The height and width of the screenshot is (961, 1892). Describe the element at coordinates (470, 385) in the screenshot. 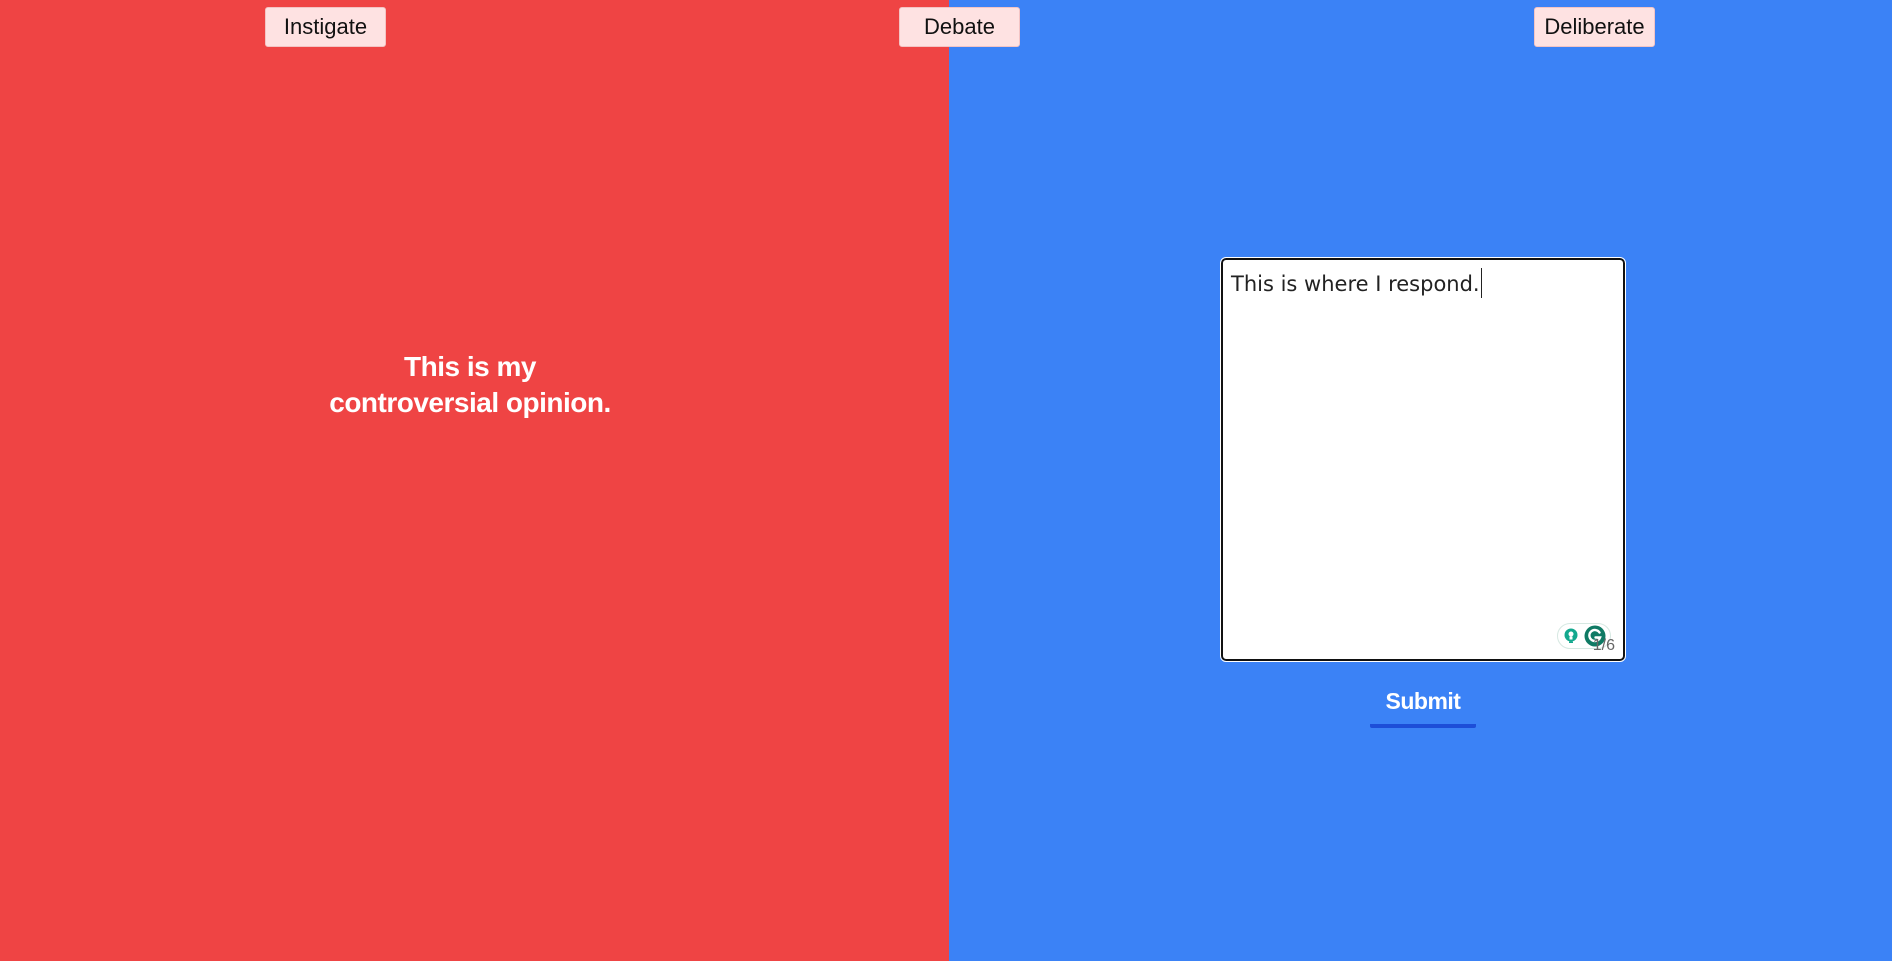

I see `controversial-opinion: This is my controversial opinion.` at that location.